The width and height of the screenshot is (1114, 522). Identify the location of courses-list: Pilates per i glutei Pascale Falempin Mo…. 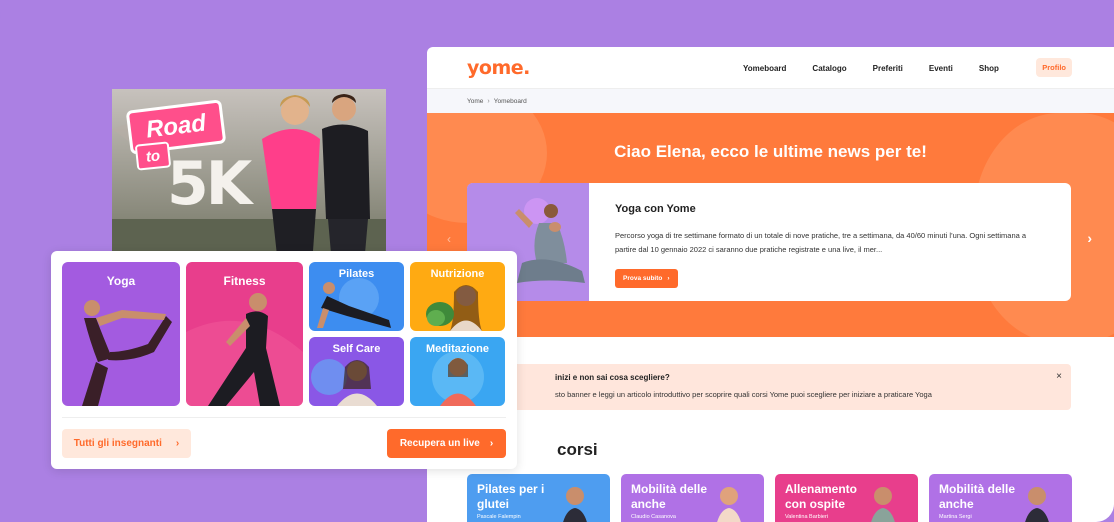
(769, 498).